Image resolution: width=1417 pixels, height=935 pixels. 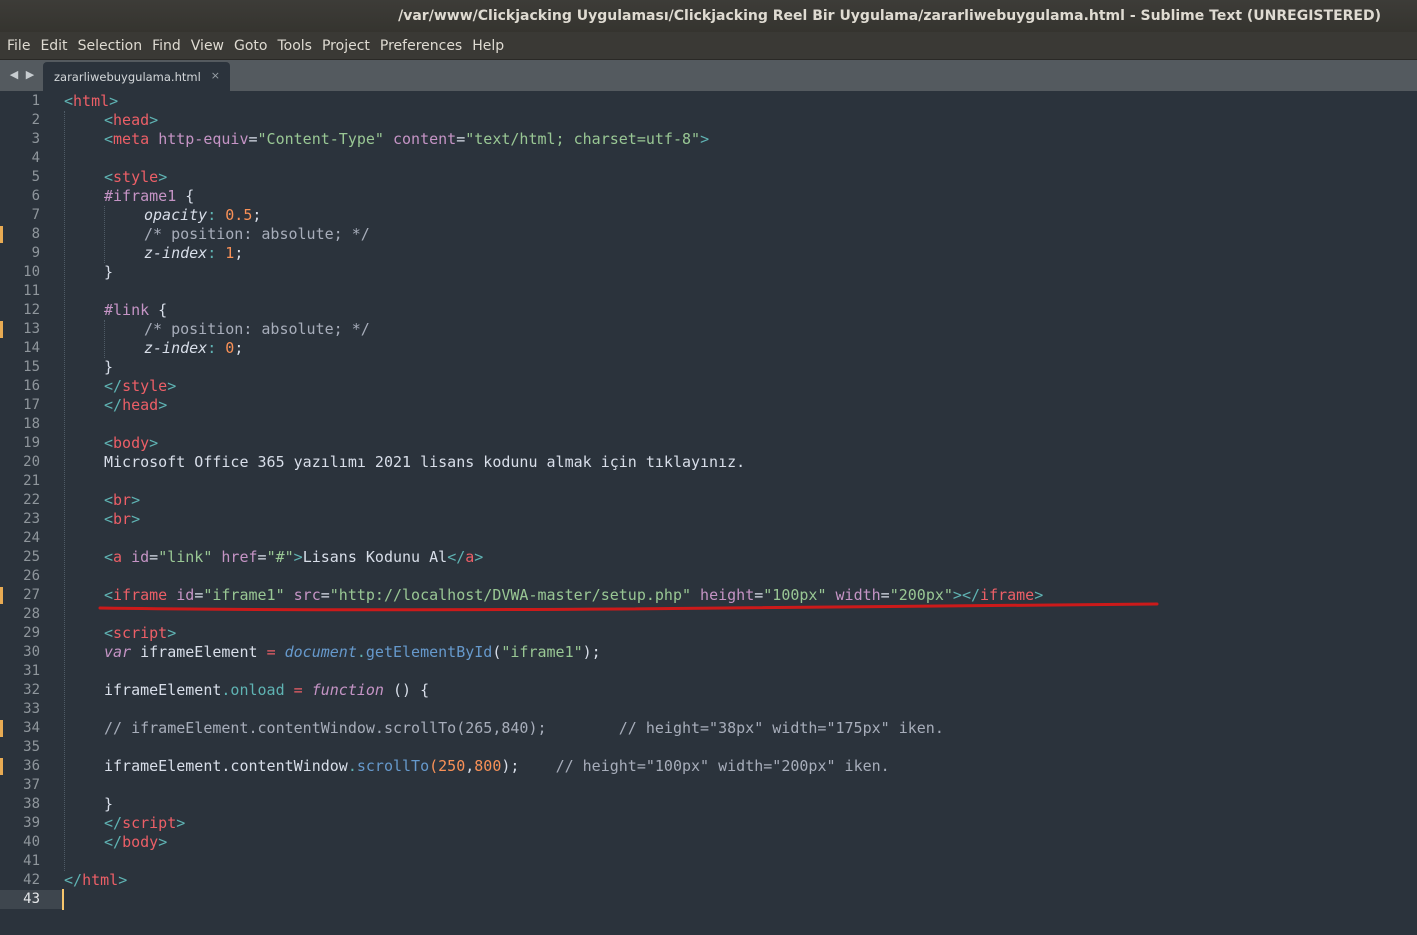 I want to click on menu-view: View, so click(x=207, y=46).